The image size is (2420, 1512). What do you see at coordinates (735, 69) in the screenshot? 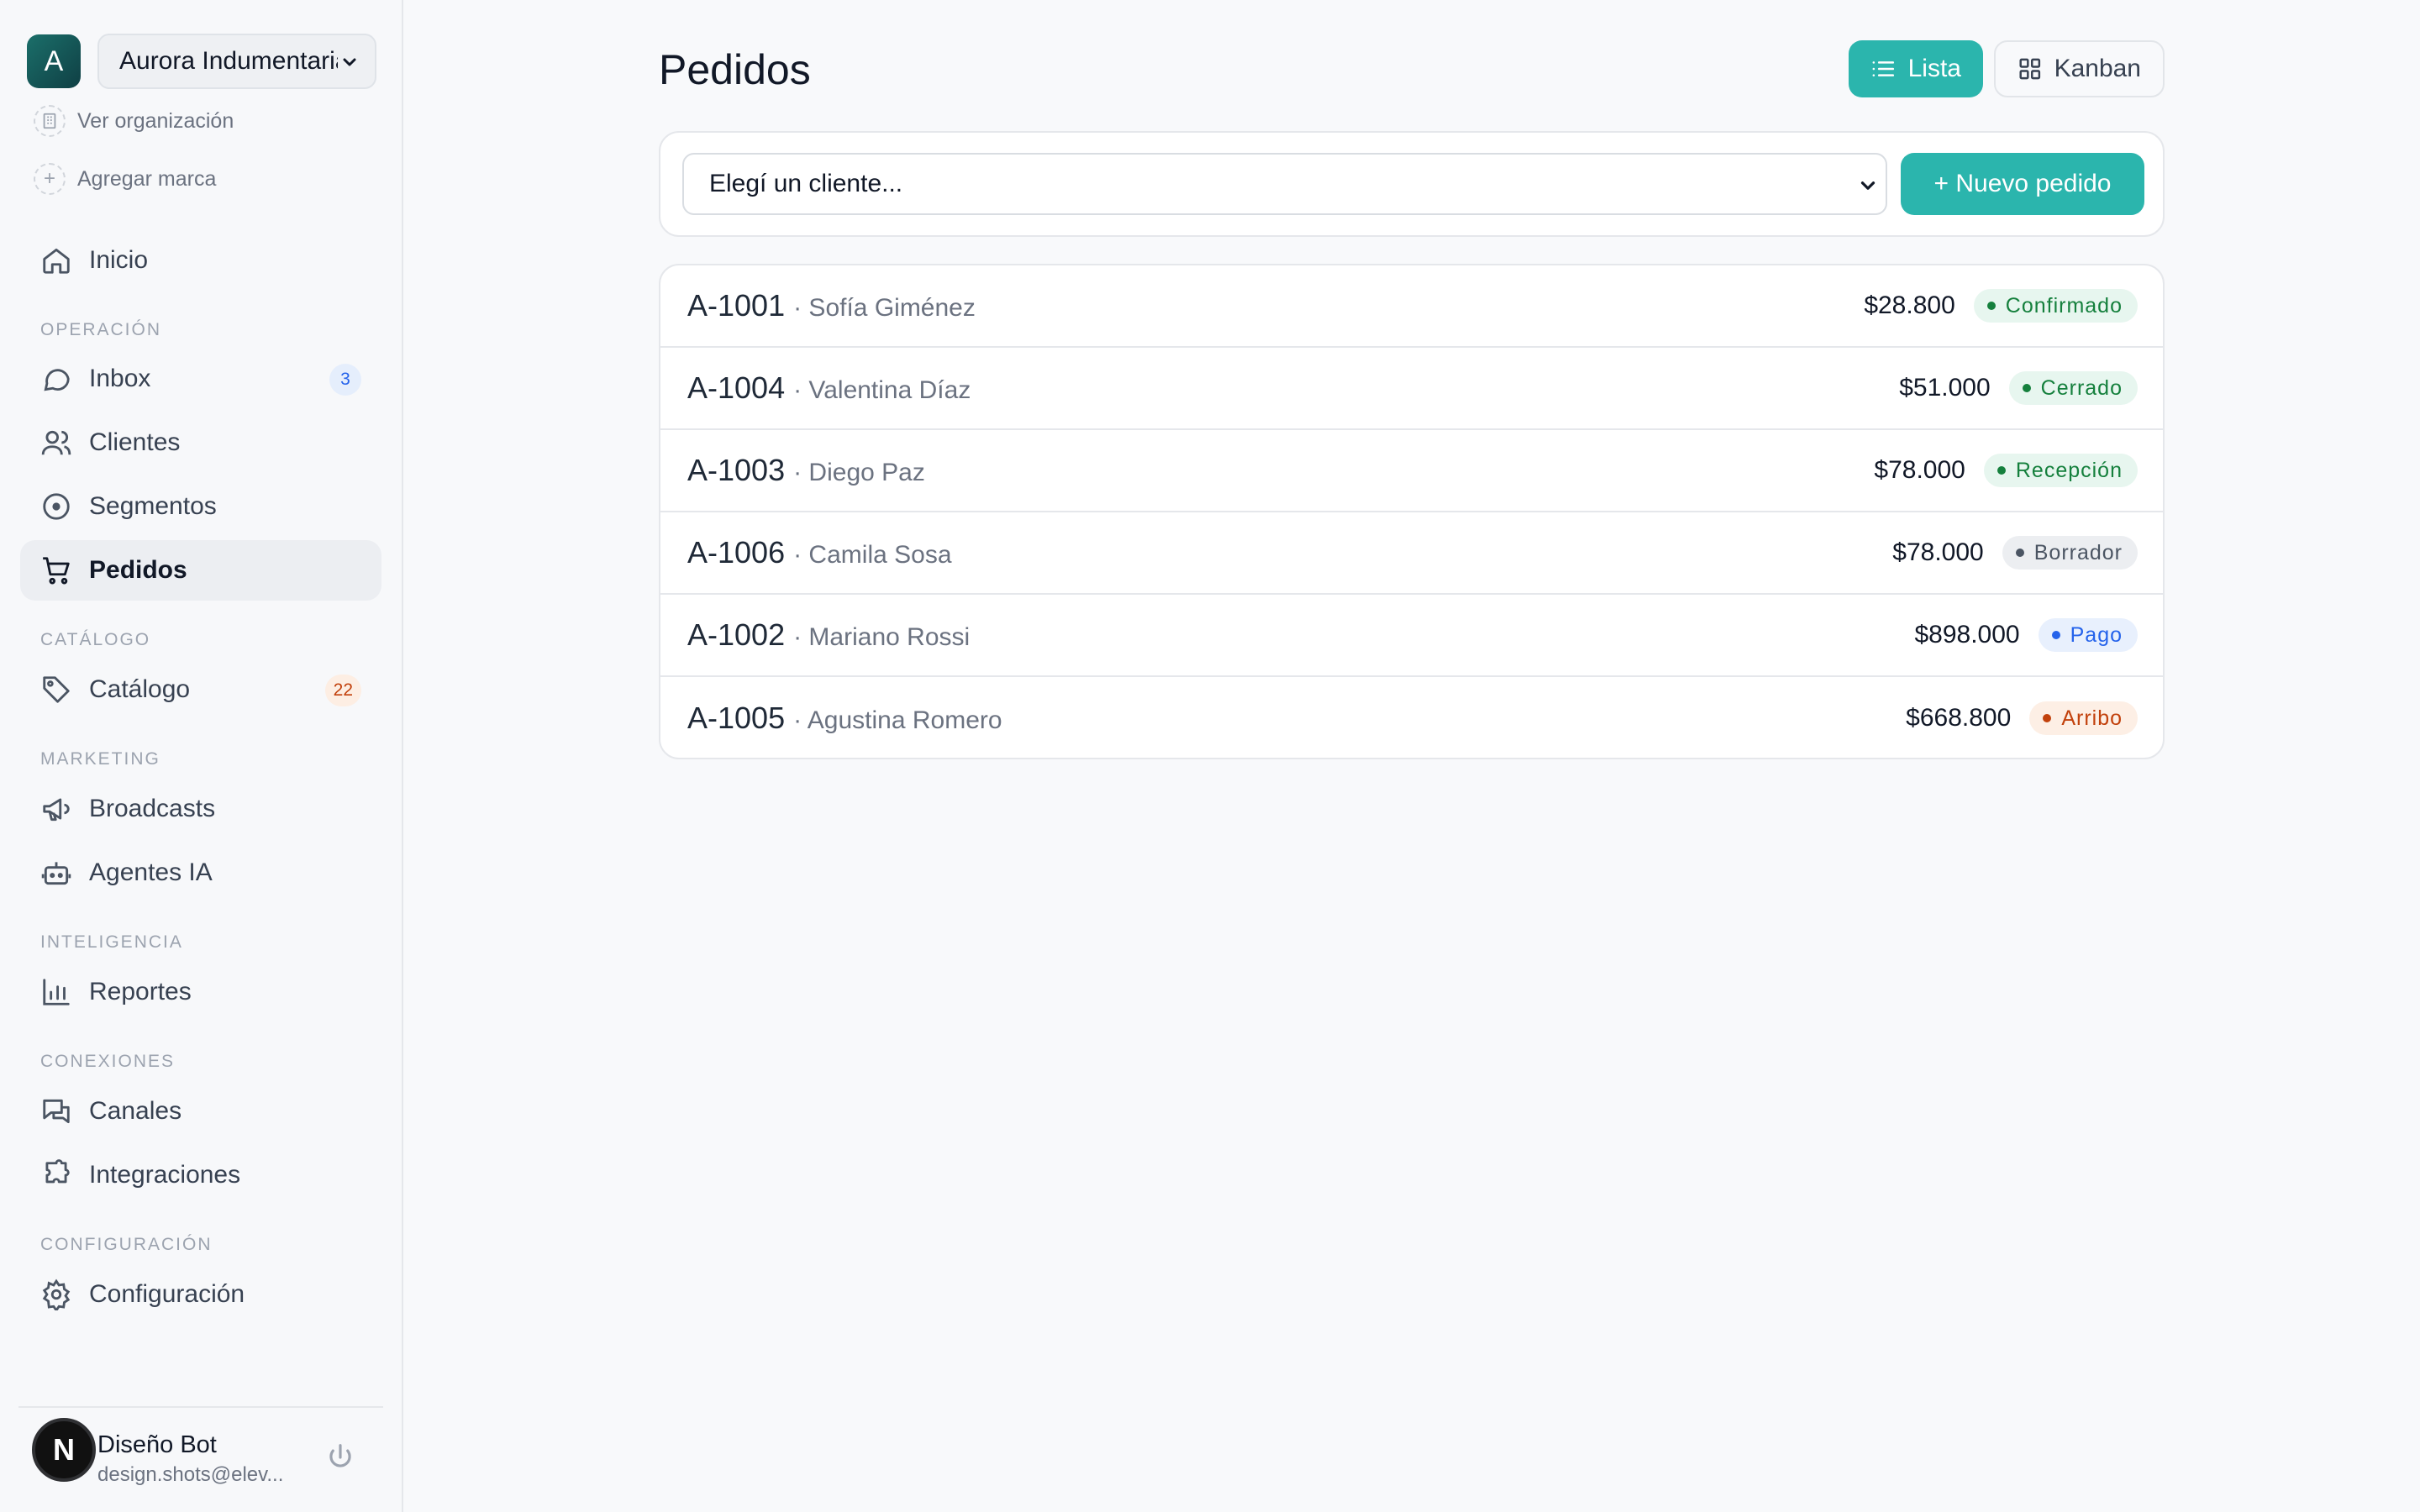
I see `page-title: Pedidos` at bounding box center [735, 69].